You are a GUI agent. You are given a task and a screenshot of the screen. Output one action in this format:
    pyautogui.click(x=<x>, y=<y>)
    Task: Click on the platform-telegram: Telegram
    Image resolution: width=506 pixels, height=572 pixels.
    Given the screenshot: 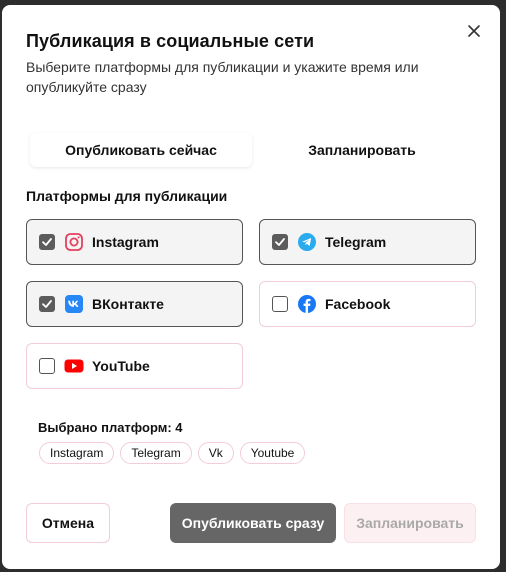 What is the action you would take?
    pyautogui.click(x=367, y=242)
    